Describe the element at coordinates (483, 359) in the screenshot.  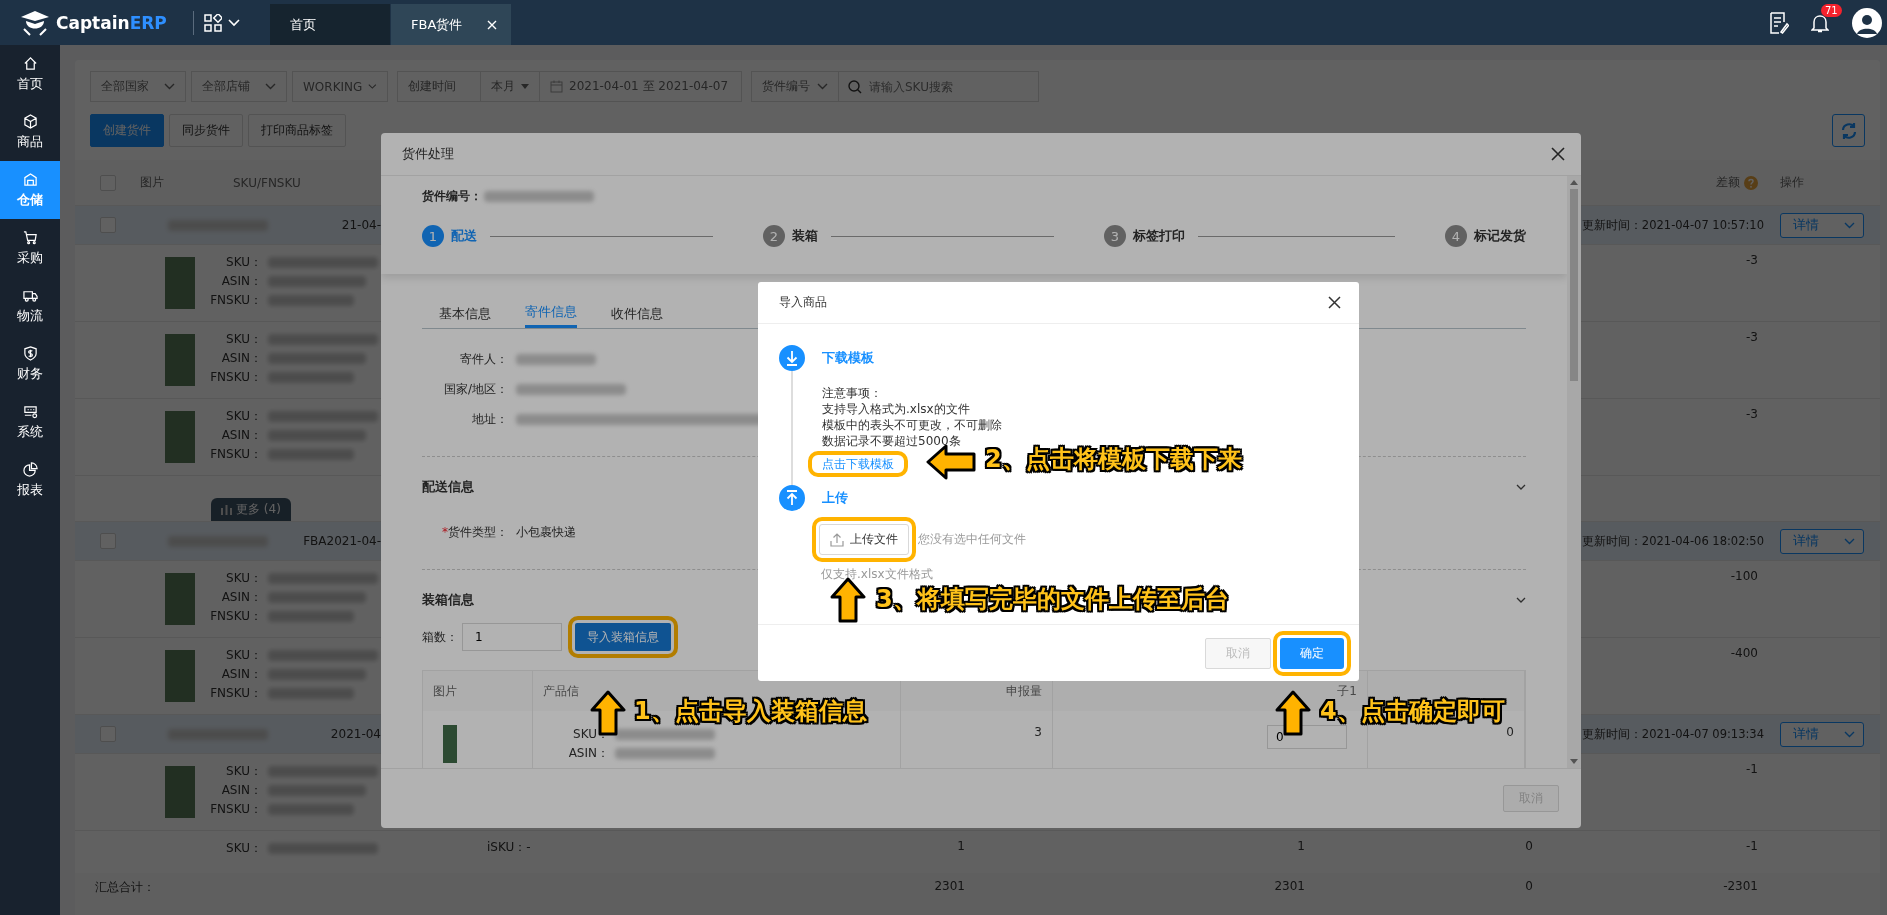
I see `field-label: 寄件人：` at that location.